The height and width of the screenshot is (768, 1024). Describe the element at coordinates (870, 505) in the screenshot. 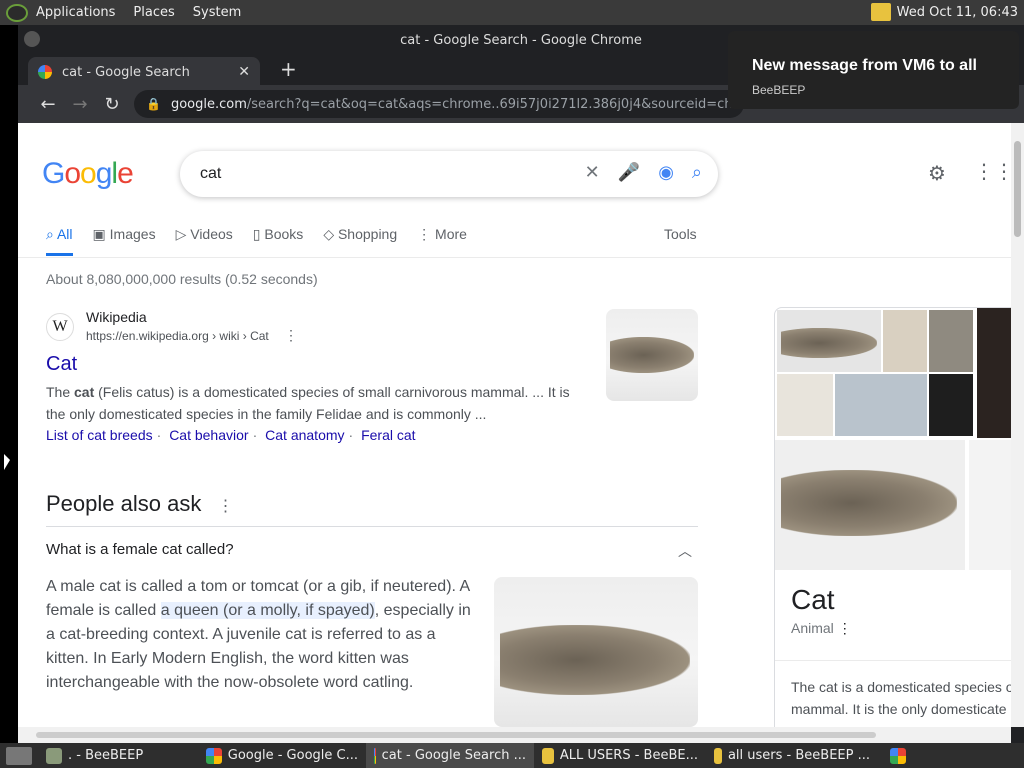

I see `kp-main-image` at that location.